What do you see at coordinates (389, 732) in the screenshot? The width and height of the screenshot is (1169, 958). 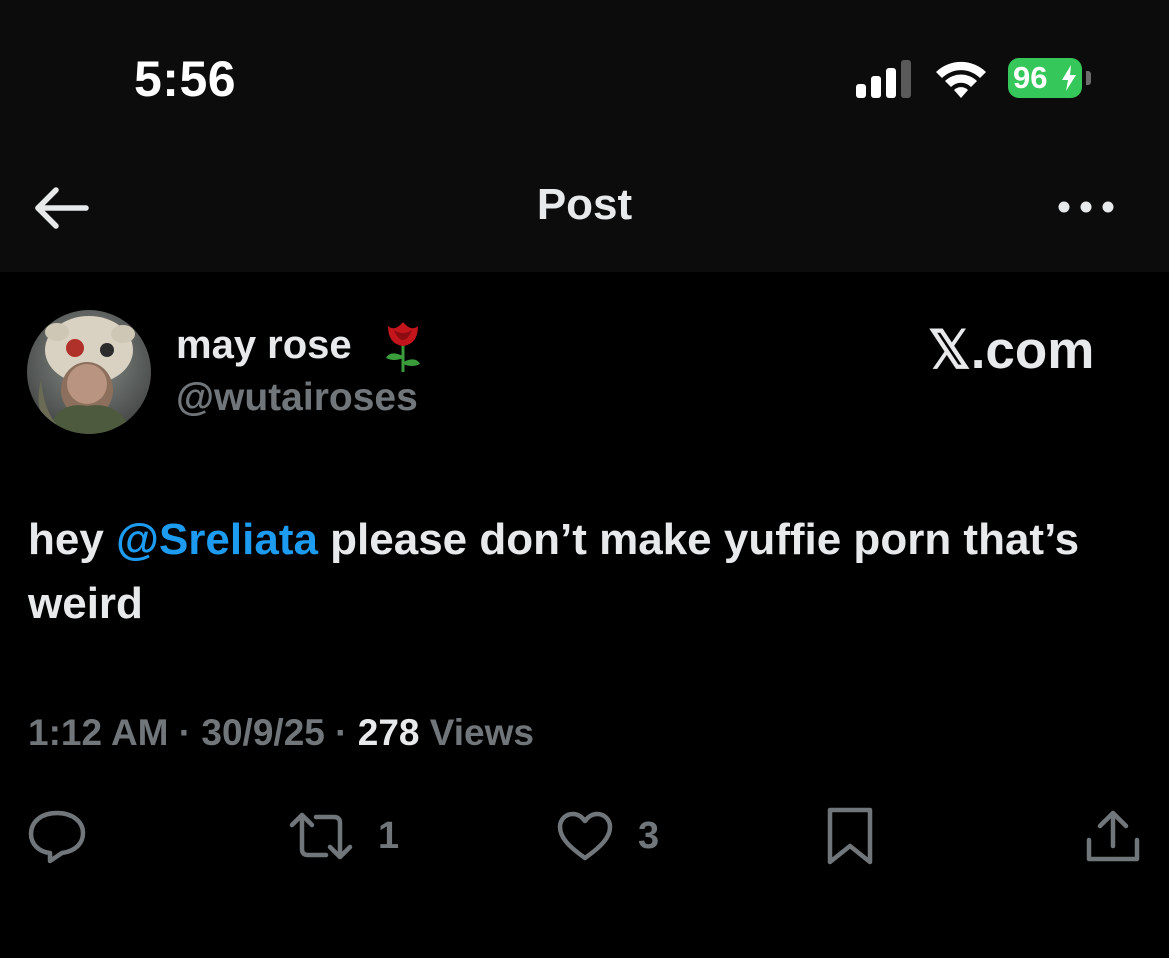 I see `views-count: 278` at bounding box center [389, 732].